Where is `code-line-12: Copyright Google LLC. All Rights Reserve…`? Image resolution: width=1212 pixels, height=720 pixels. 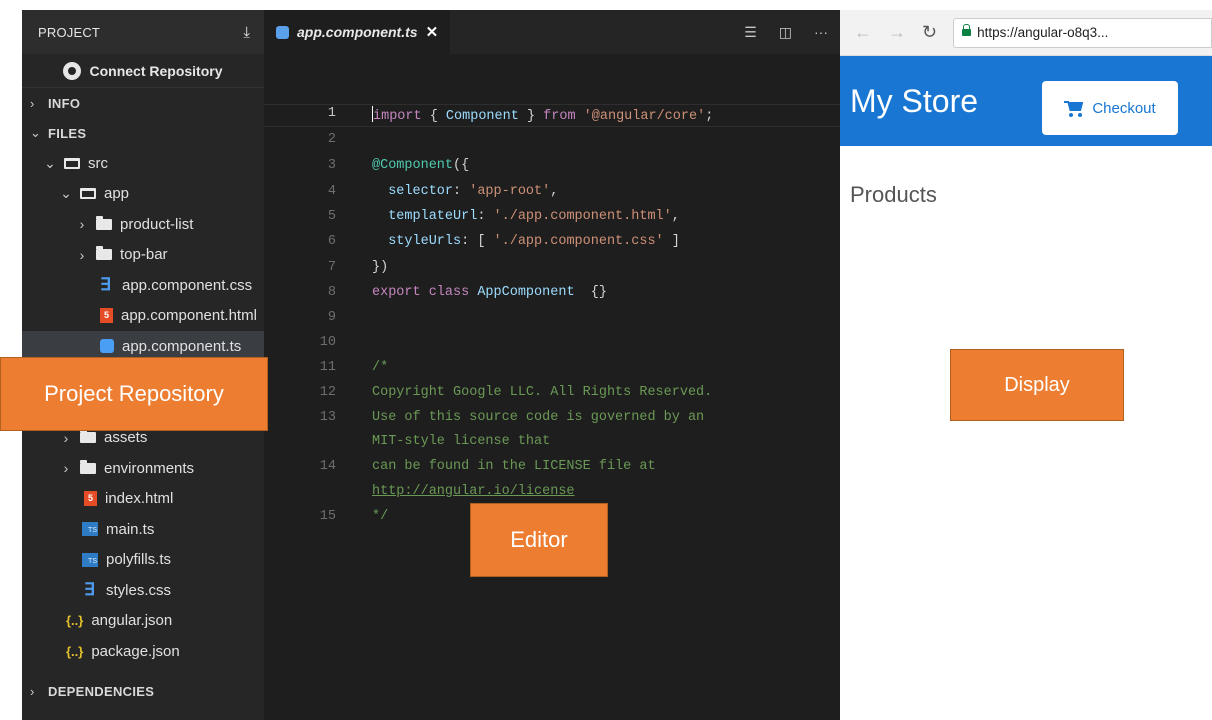 code-line-12: Copyright Google LLC. All Rights Reserve… is located at coordinates (542, 392).